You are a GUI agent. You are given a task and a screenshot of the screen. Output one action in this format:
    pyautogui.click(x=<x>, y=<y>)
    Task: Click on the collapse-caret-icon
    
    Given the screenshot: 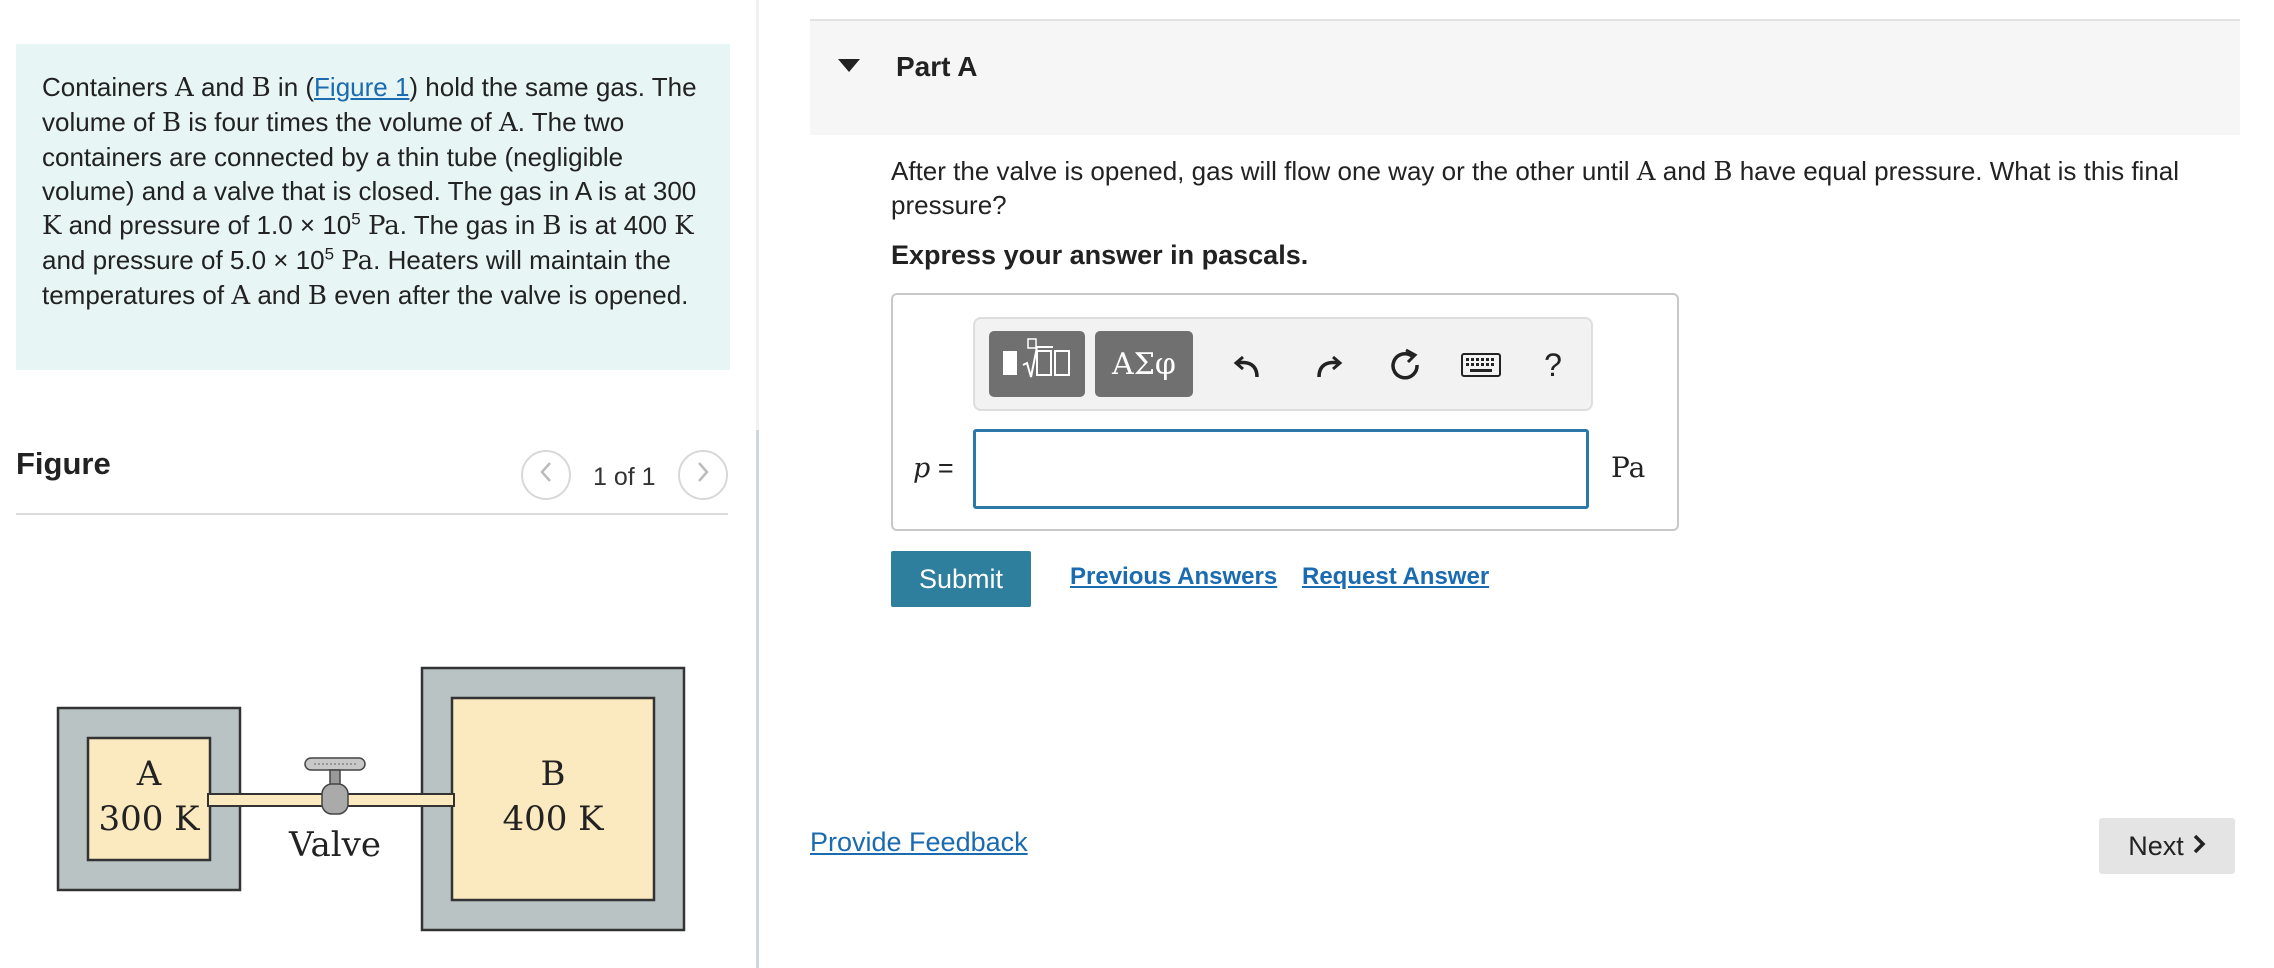 What is the action you would take?
    pyautogui.click(x=849, y=65)
    